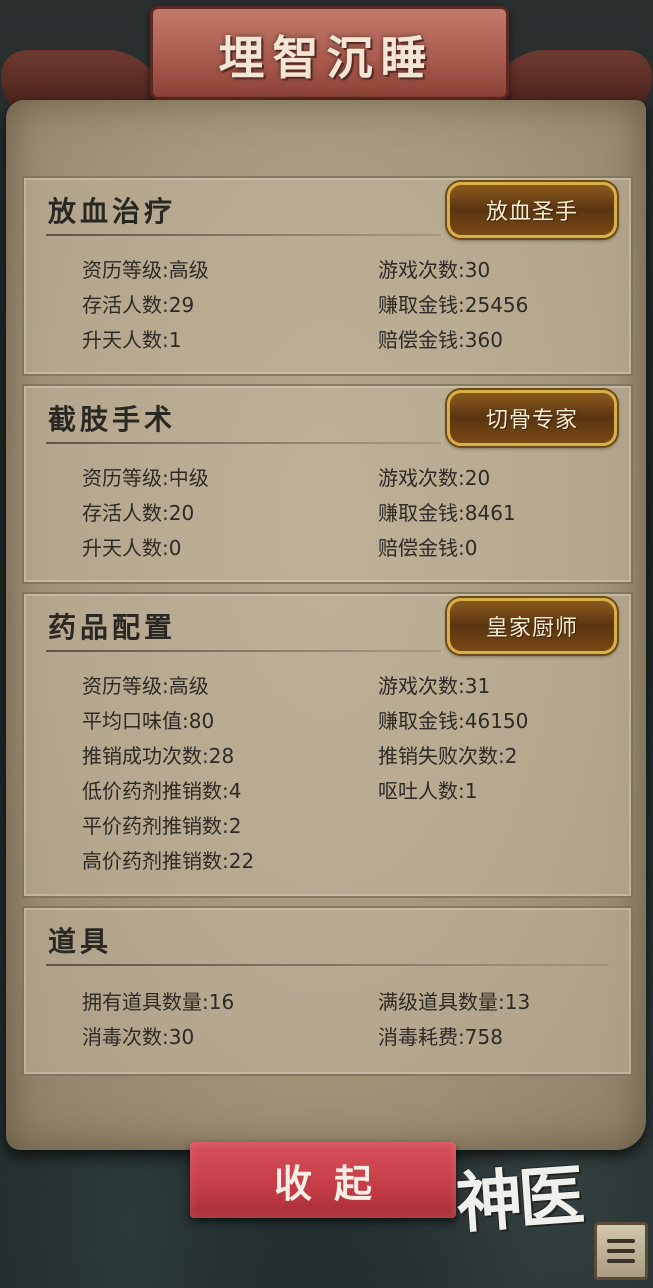 This screenshot has width=653, height=1288. Describe the element at coordinates (434, 686) in the screenshot. I see `stat-item: 游戏次数:31` at that location.